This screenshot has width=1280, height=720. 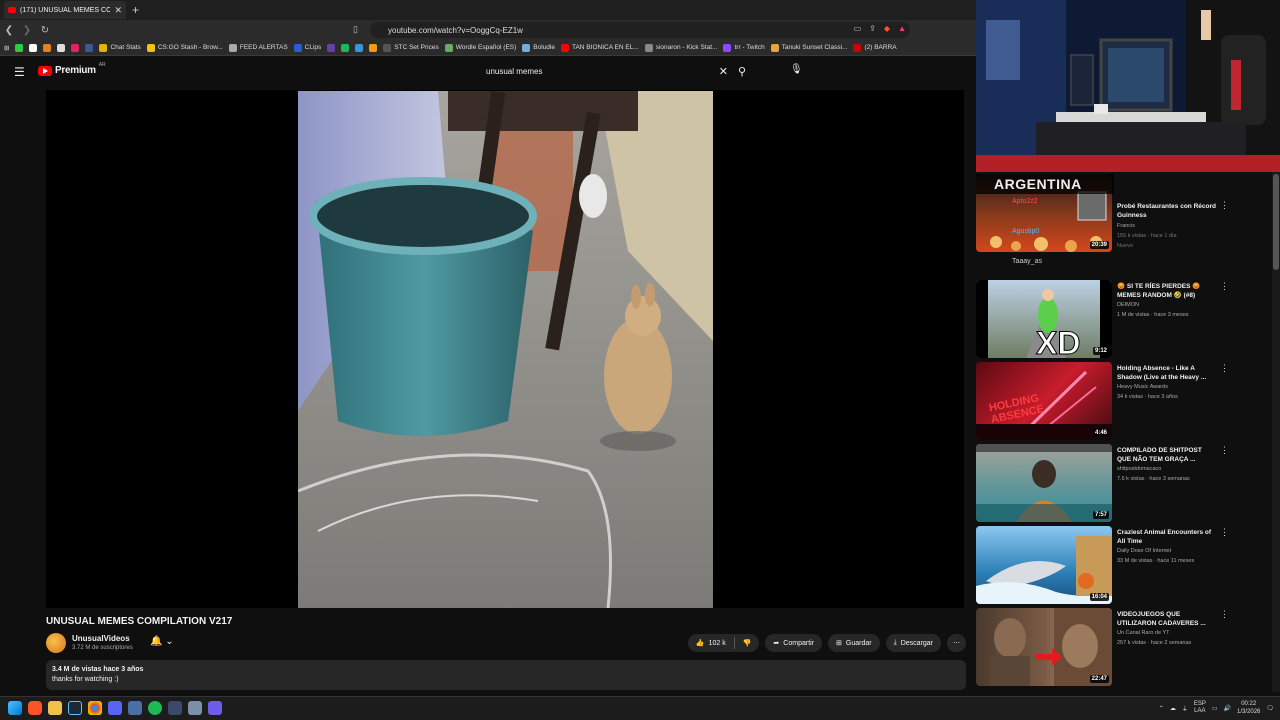 What do you see at coordinates (135, 10) in the screenshot?
I see `new-tab-button: +` at bounding box center [135, 10].